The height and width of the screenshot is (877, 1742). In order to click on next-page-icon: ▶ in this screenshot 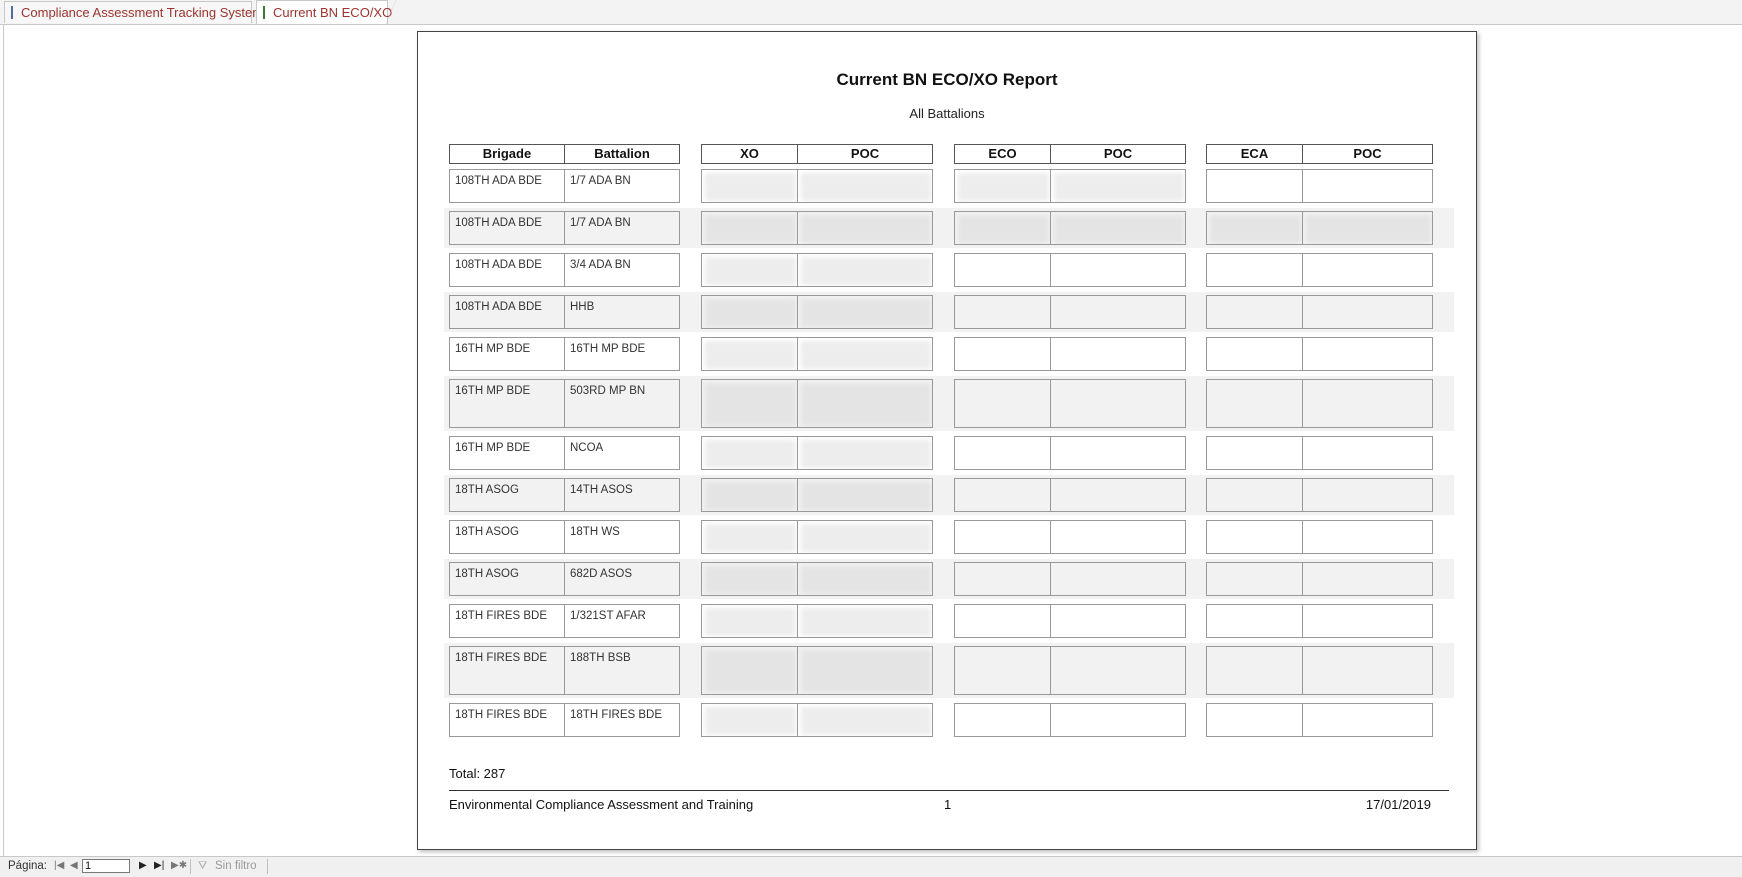, I will do `click(143, 865)`.